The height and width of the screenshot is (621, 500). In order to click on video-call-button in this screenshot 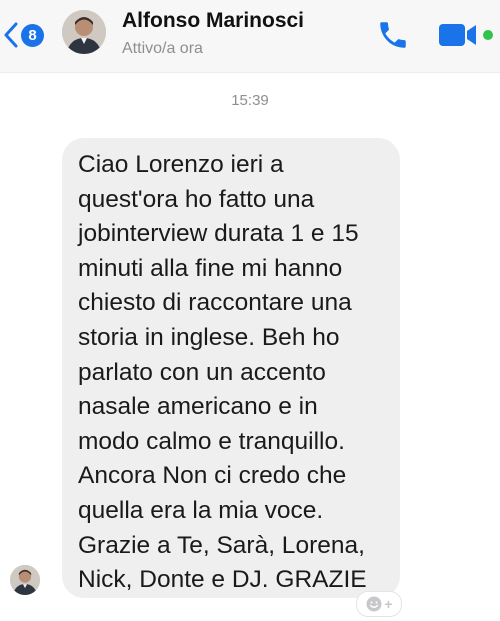, I will do `click(458, 35)`.